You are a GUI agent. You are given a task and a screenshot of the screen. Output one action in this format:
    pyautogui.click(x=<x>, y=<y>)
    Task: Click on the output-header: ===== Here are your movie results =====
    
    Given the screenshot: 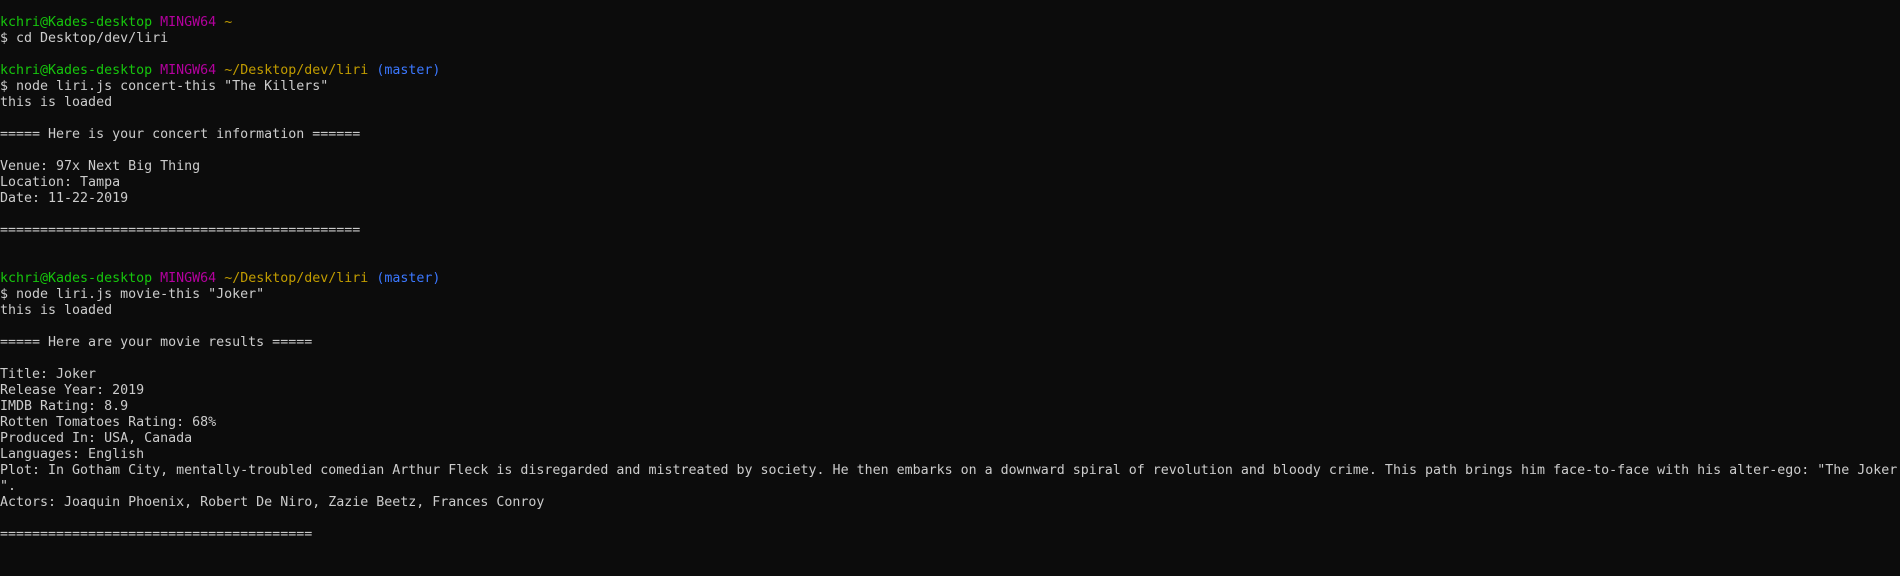 What is the action you would take?
    pyautogui.click(x=156, y=342)
    